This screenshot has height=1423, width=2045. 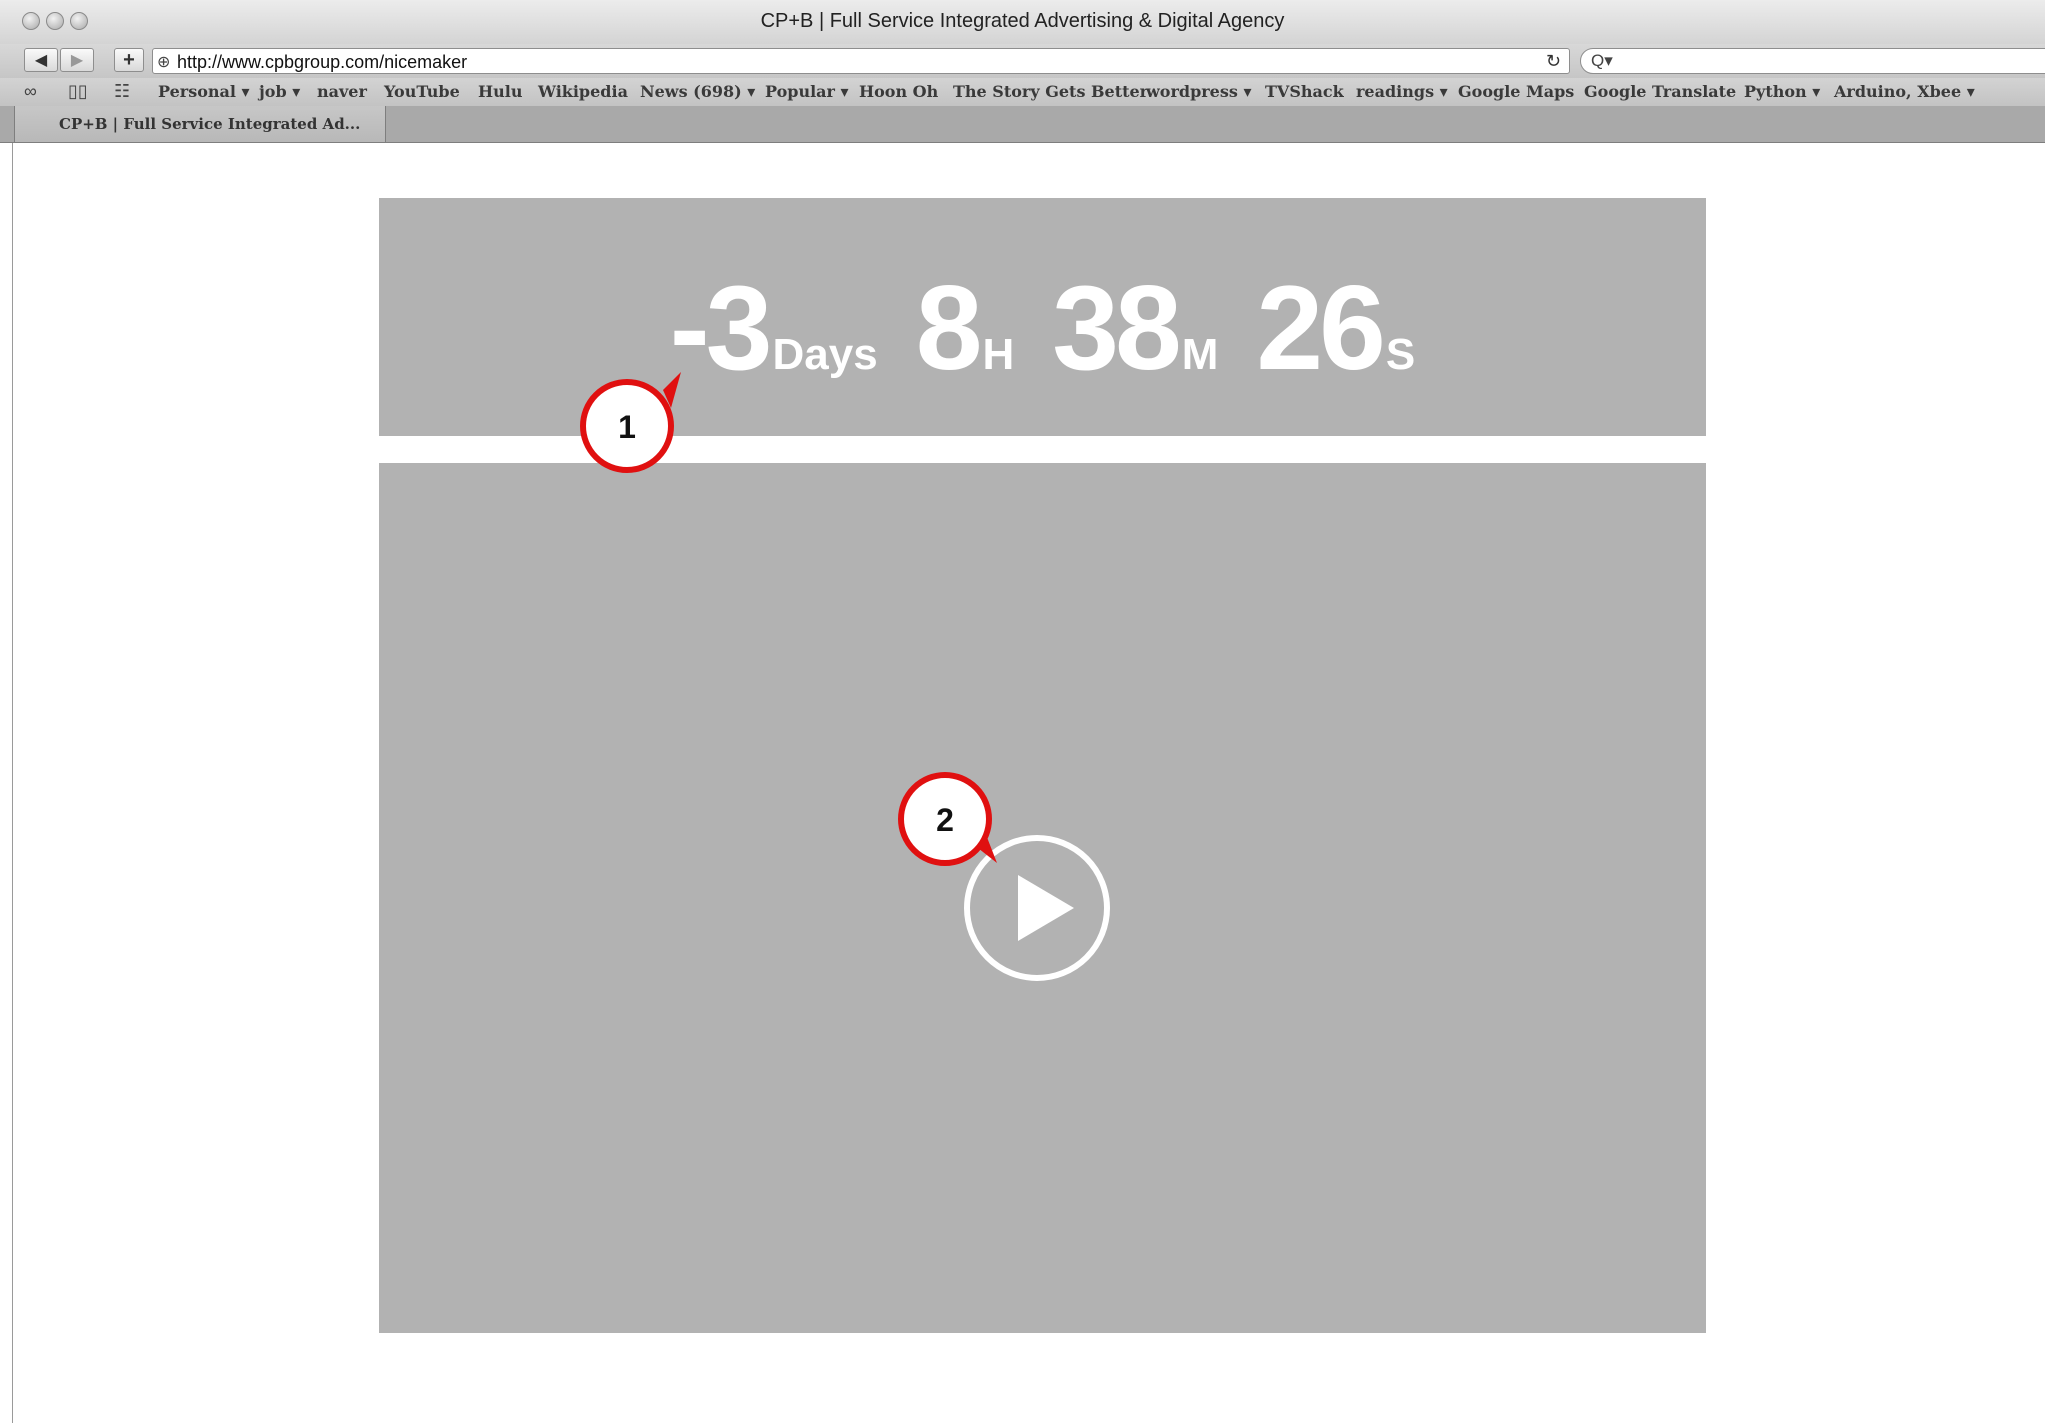 What do you see at coordinates (78, 91) in the screenshot?
I see `bookmarks-book-icon: ▯▯` at bounding box center [78, 91].